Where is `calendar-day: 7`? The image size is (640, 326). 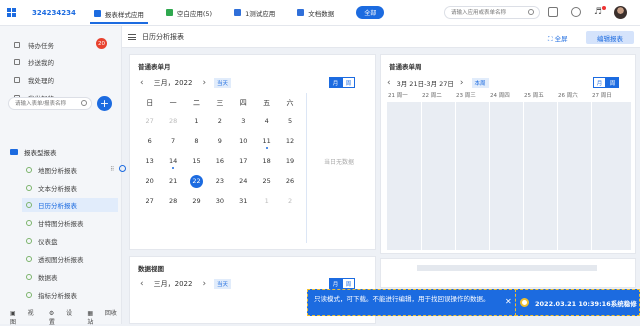 calendar-day: 7 is located at coordinates (172, 141).